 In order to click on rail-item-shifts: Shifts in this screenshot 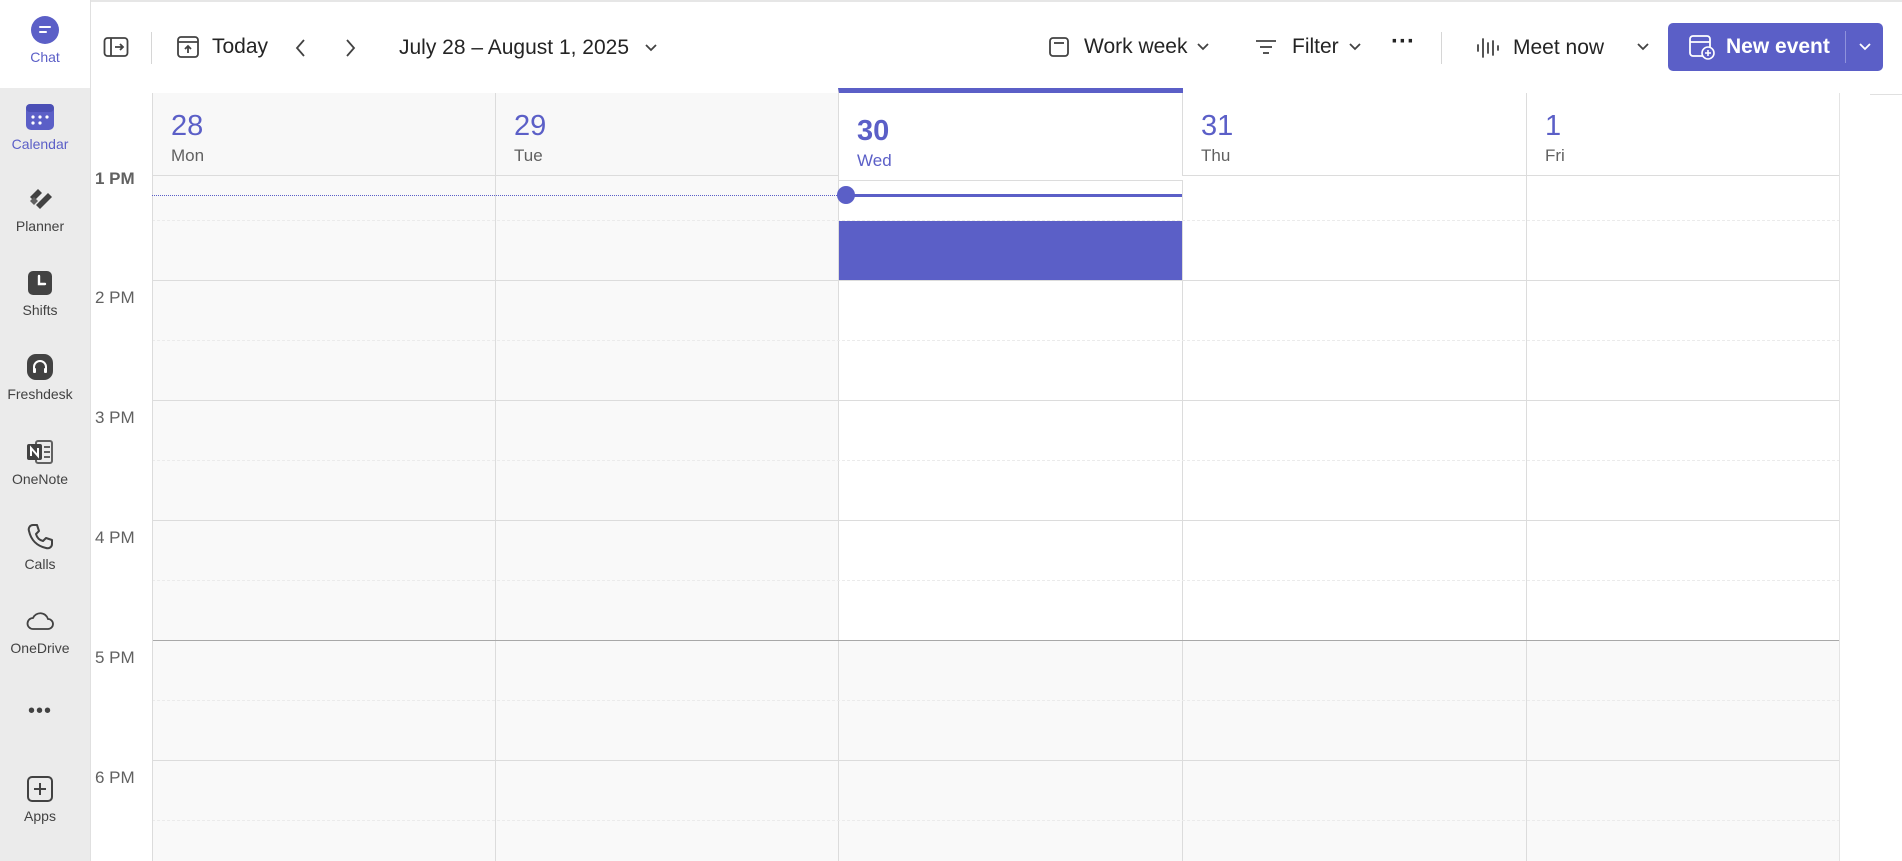, I will do `click(40, 292)`.